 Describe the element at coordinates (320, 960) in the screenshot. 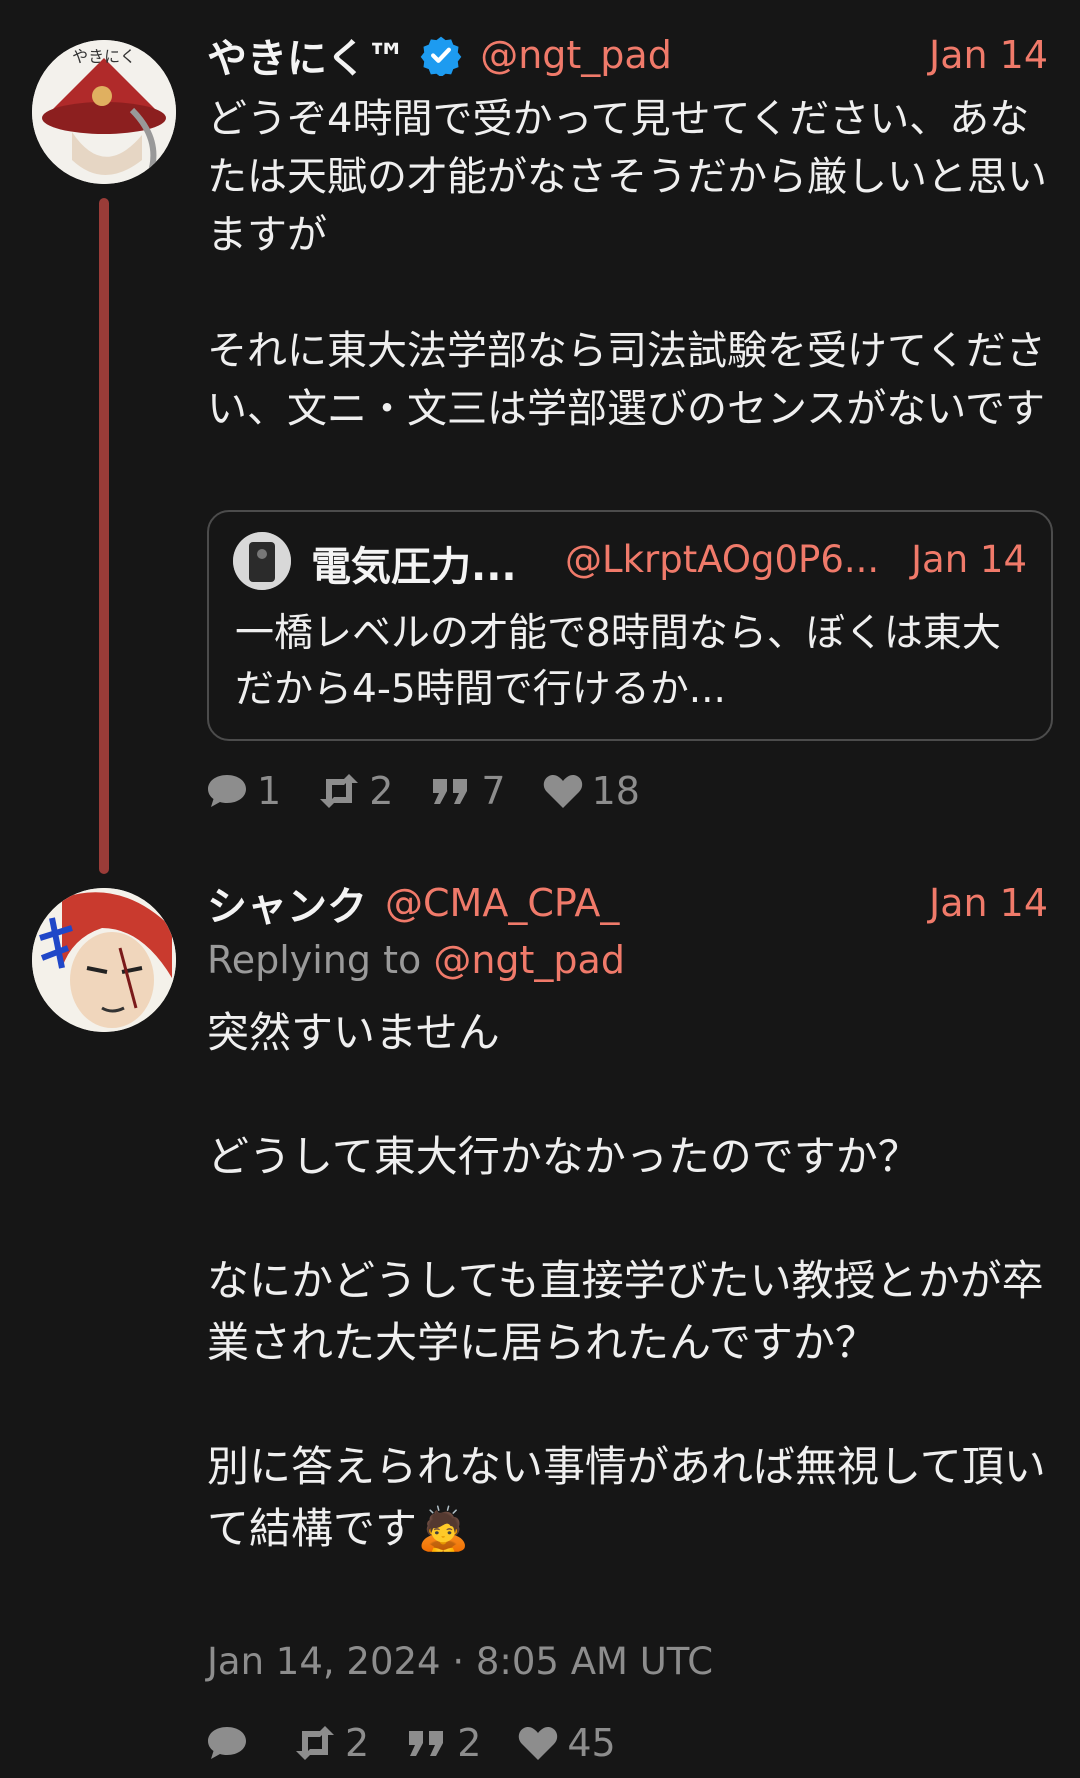

I see `replying-prefix: Replying to` at that location.